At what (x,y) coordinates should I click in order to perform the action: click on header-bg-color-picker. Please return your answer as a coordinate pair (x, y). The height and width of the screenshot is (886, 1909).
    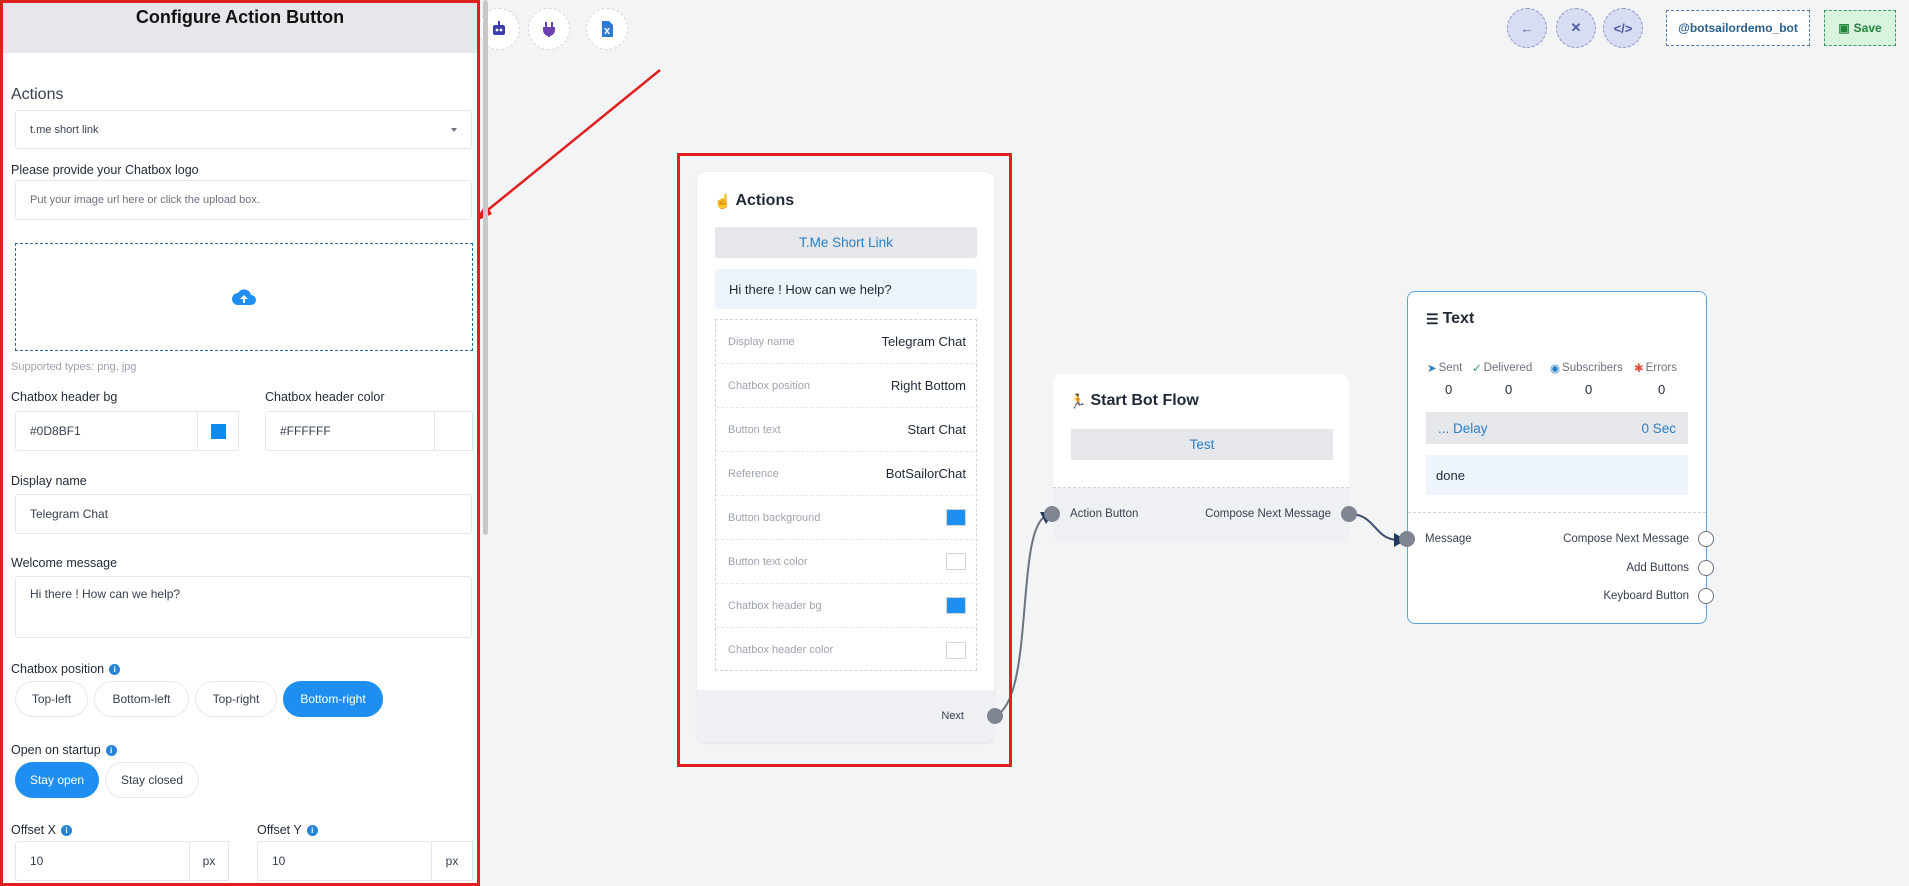
    Looking at the image, I should click on (218, 431).